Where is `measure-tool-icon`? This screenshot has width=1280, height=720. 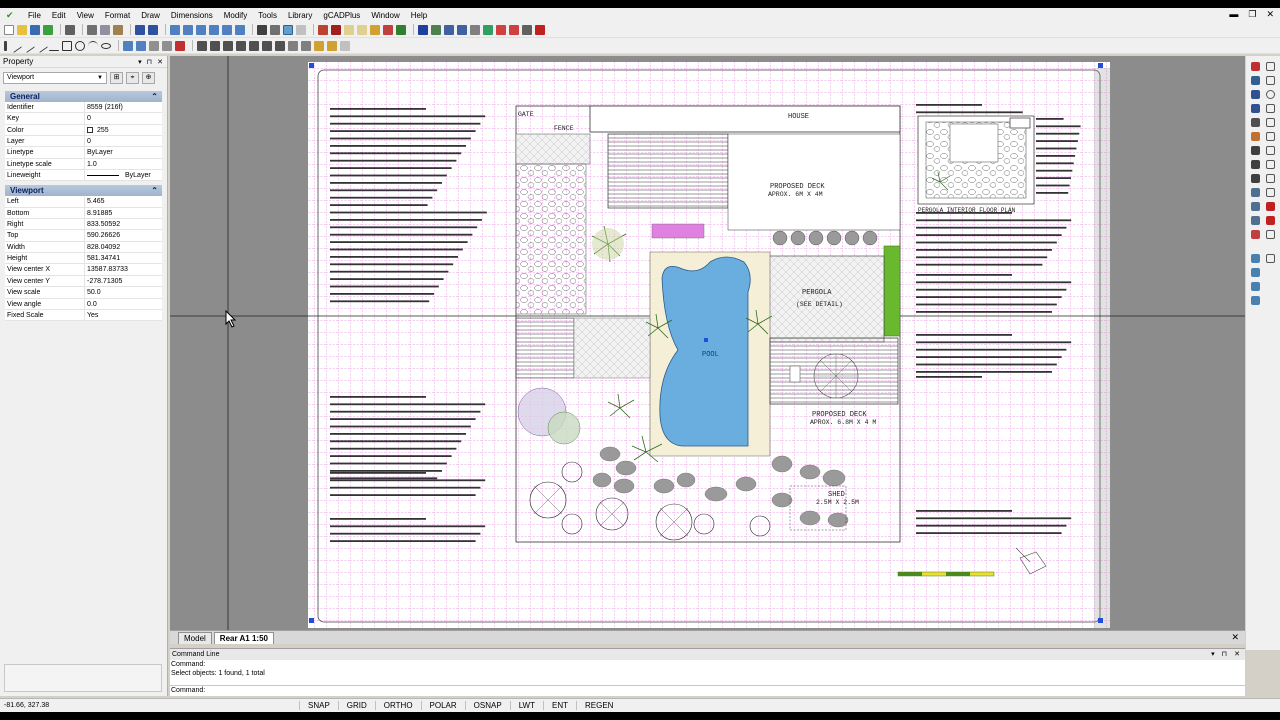
measure-tool-icon is located at coordinates (1255, 150).